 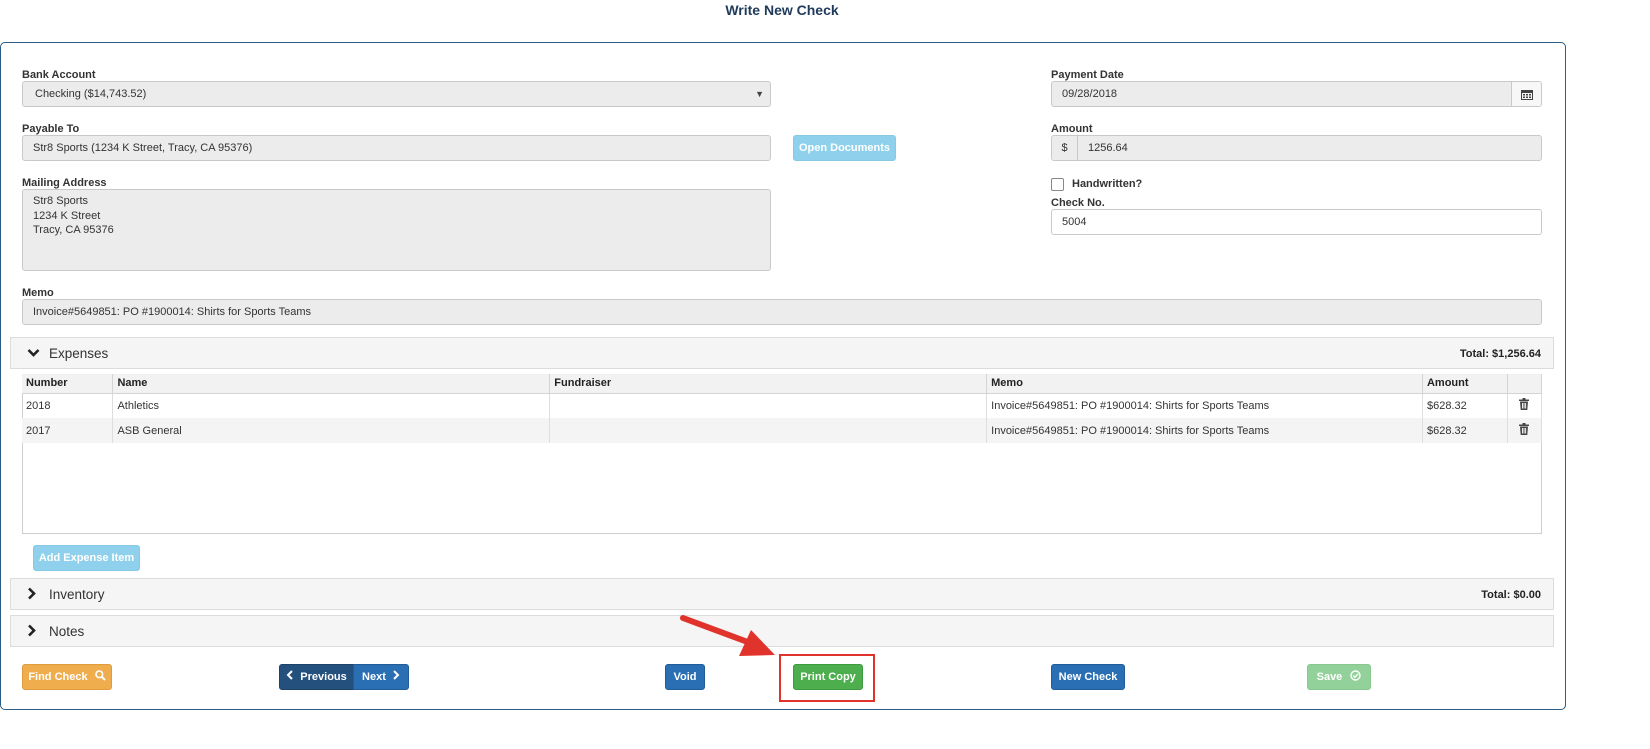 I want to click on chevron-left-icon, so click(x=289, y=675).